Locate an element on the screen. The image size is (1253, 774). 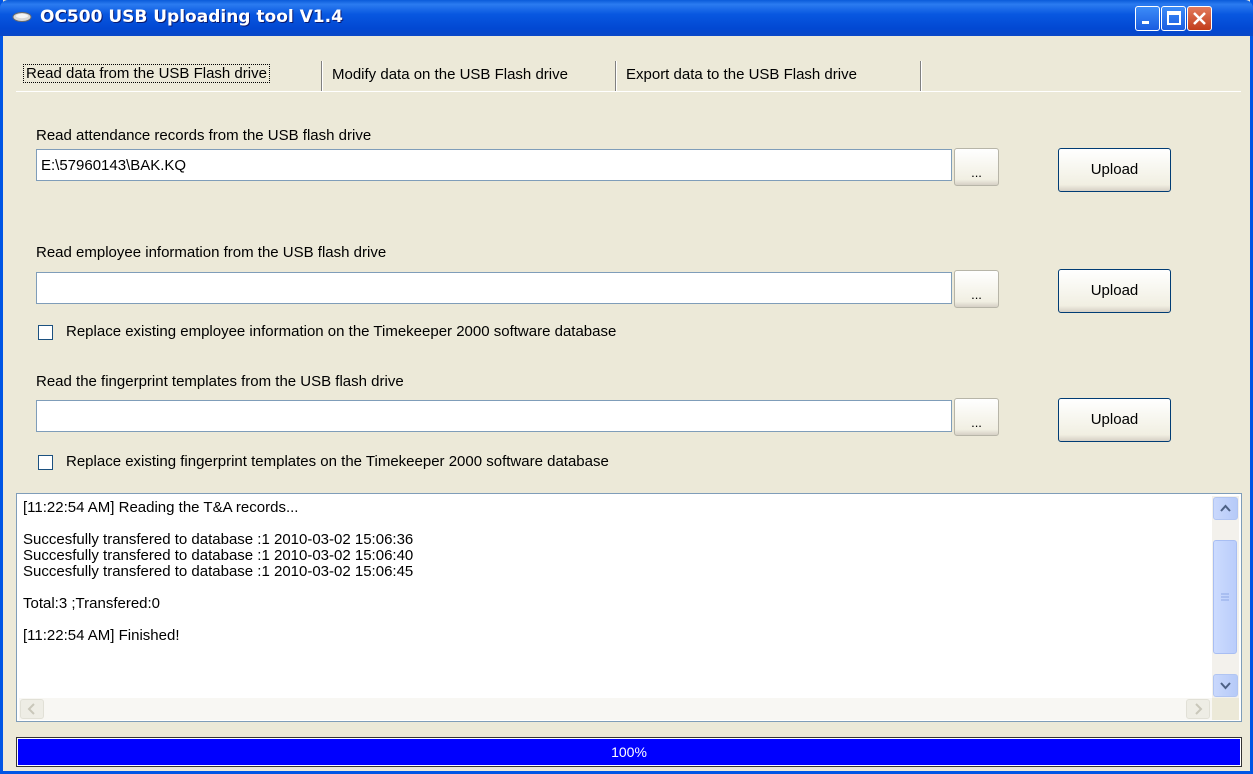
title-bar: OC500 USB Uploading tool V1.4 is located at coordinates (626, 18).